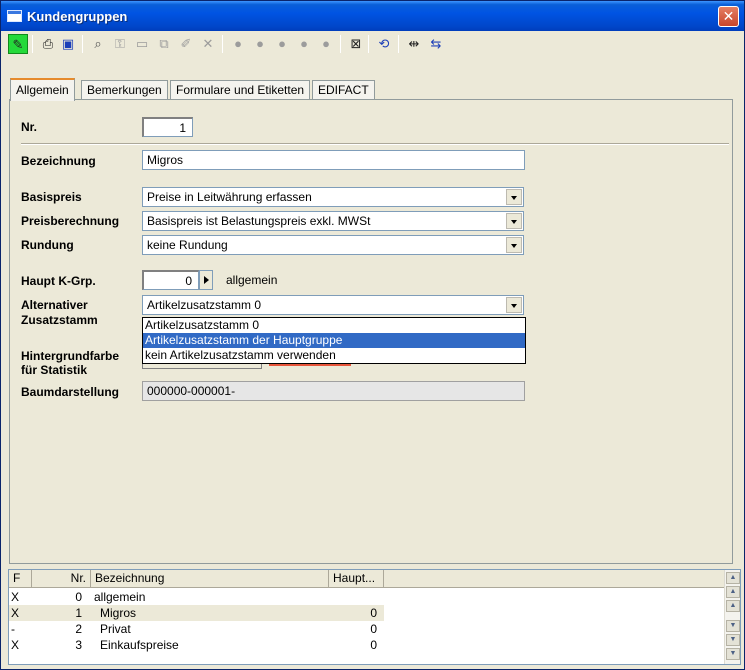  Describe the element at coordinates (353, 597) in the screenshot. I see `cell-haupt` at that location.